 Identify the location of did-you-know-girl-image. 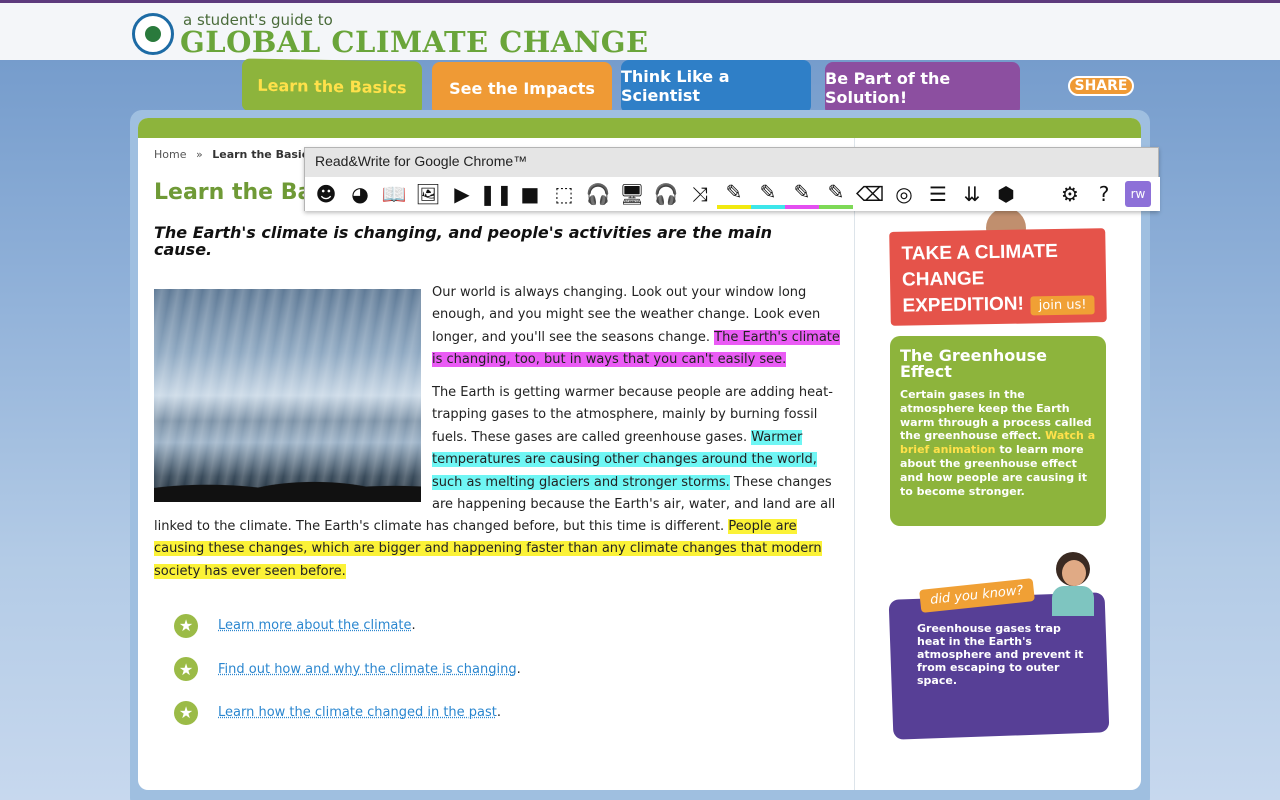
(1073, 584).